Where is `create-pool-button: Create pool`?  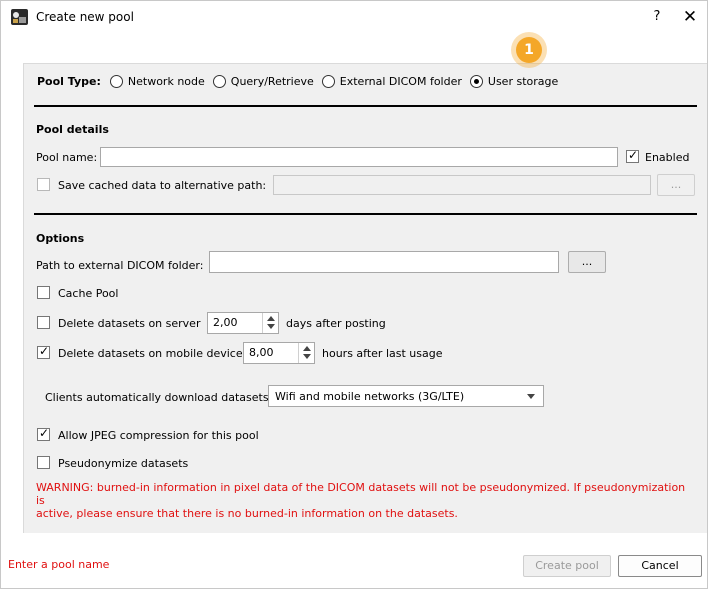
create-pool-button: Create pool is located at coordinates (567, 566).